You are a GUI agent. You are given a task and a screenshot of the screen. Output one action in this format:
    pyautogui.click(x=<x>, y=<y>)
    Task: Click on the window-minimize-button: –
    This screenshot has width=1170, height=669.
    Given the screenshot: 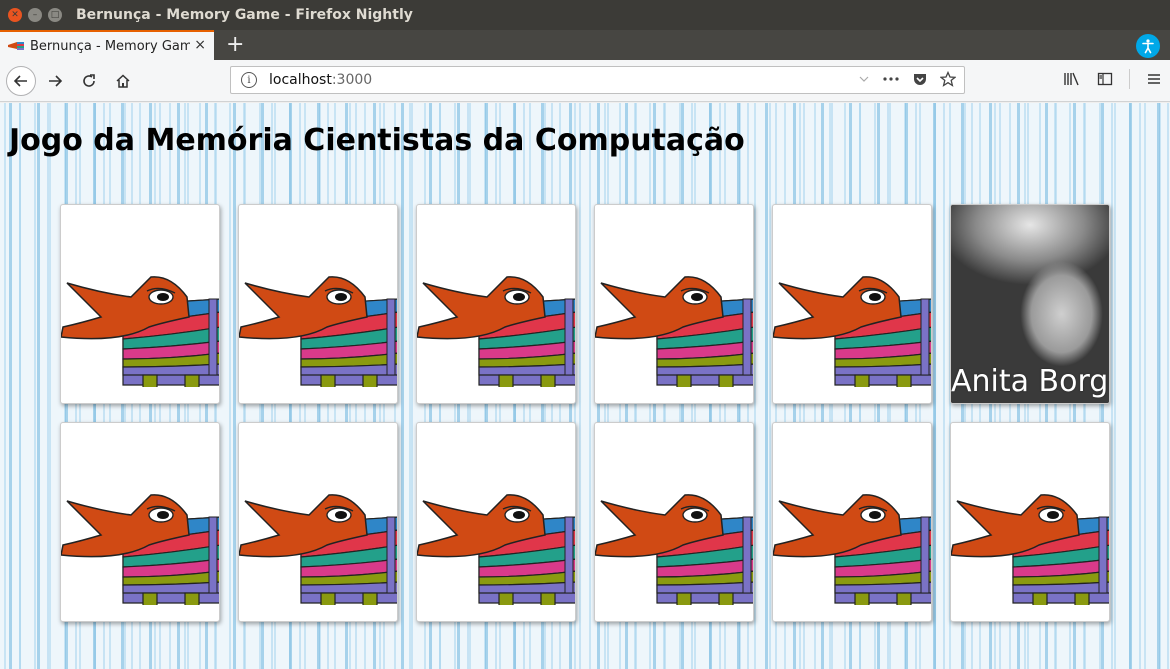 What is the action you would take?
    pyautogui.click(x=35, y=15)
    